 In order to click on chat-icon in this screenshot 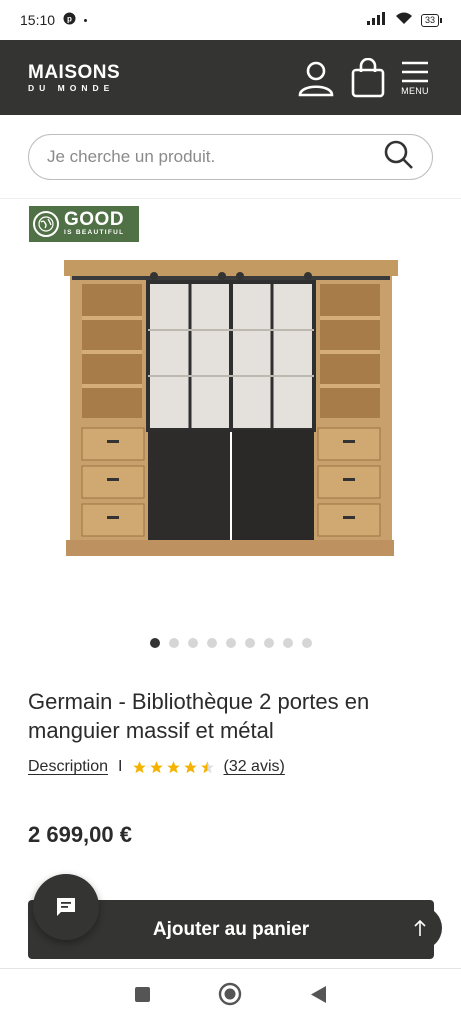, I will do `click(66, 907)`.